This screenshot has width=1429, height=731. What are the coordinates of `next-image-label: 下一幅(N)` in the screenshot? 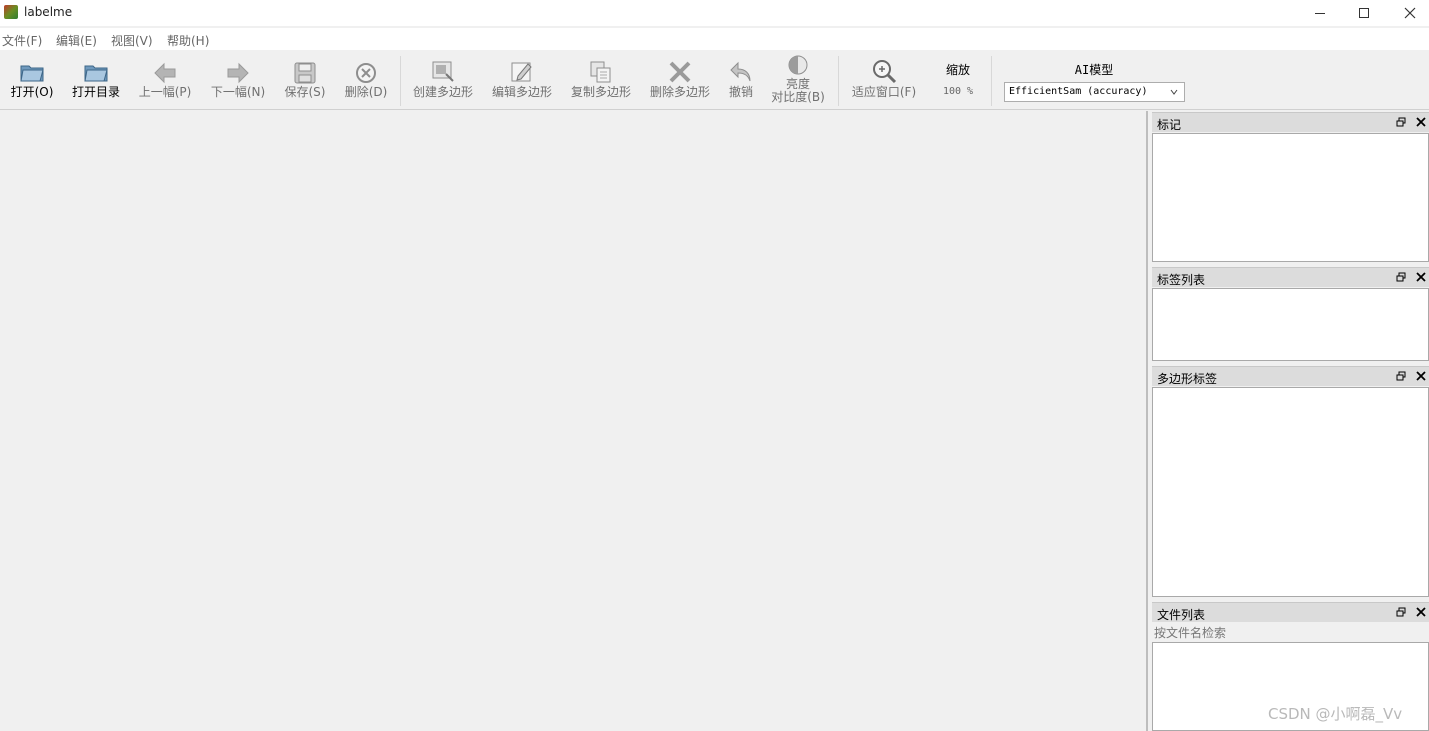 It's located at (238, 92).